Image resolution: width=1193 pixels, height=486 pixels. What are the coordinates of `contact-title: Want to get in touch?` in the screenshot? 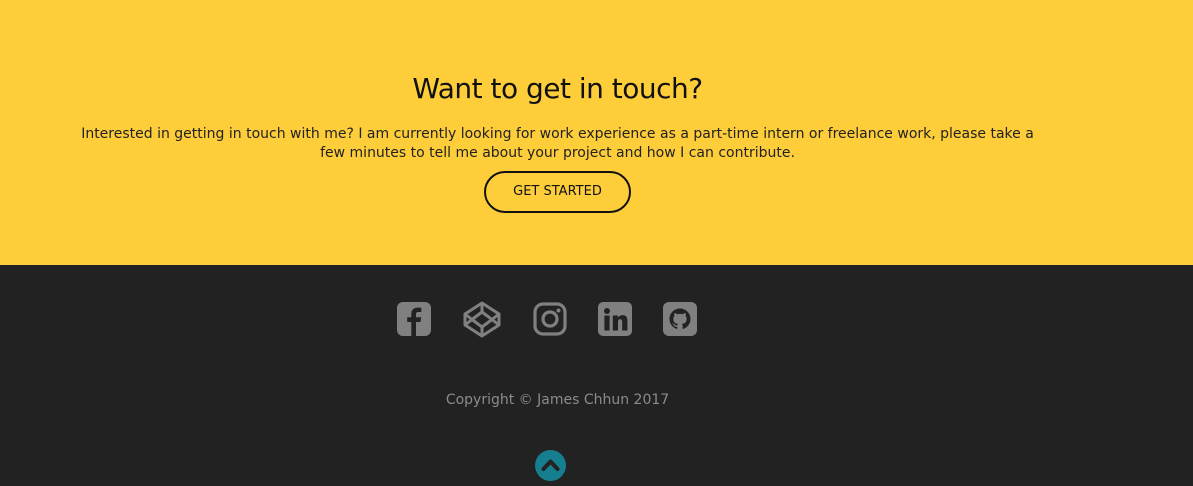 It's located at (557, 88).